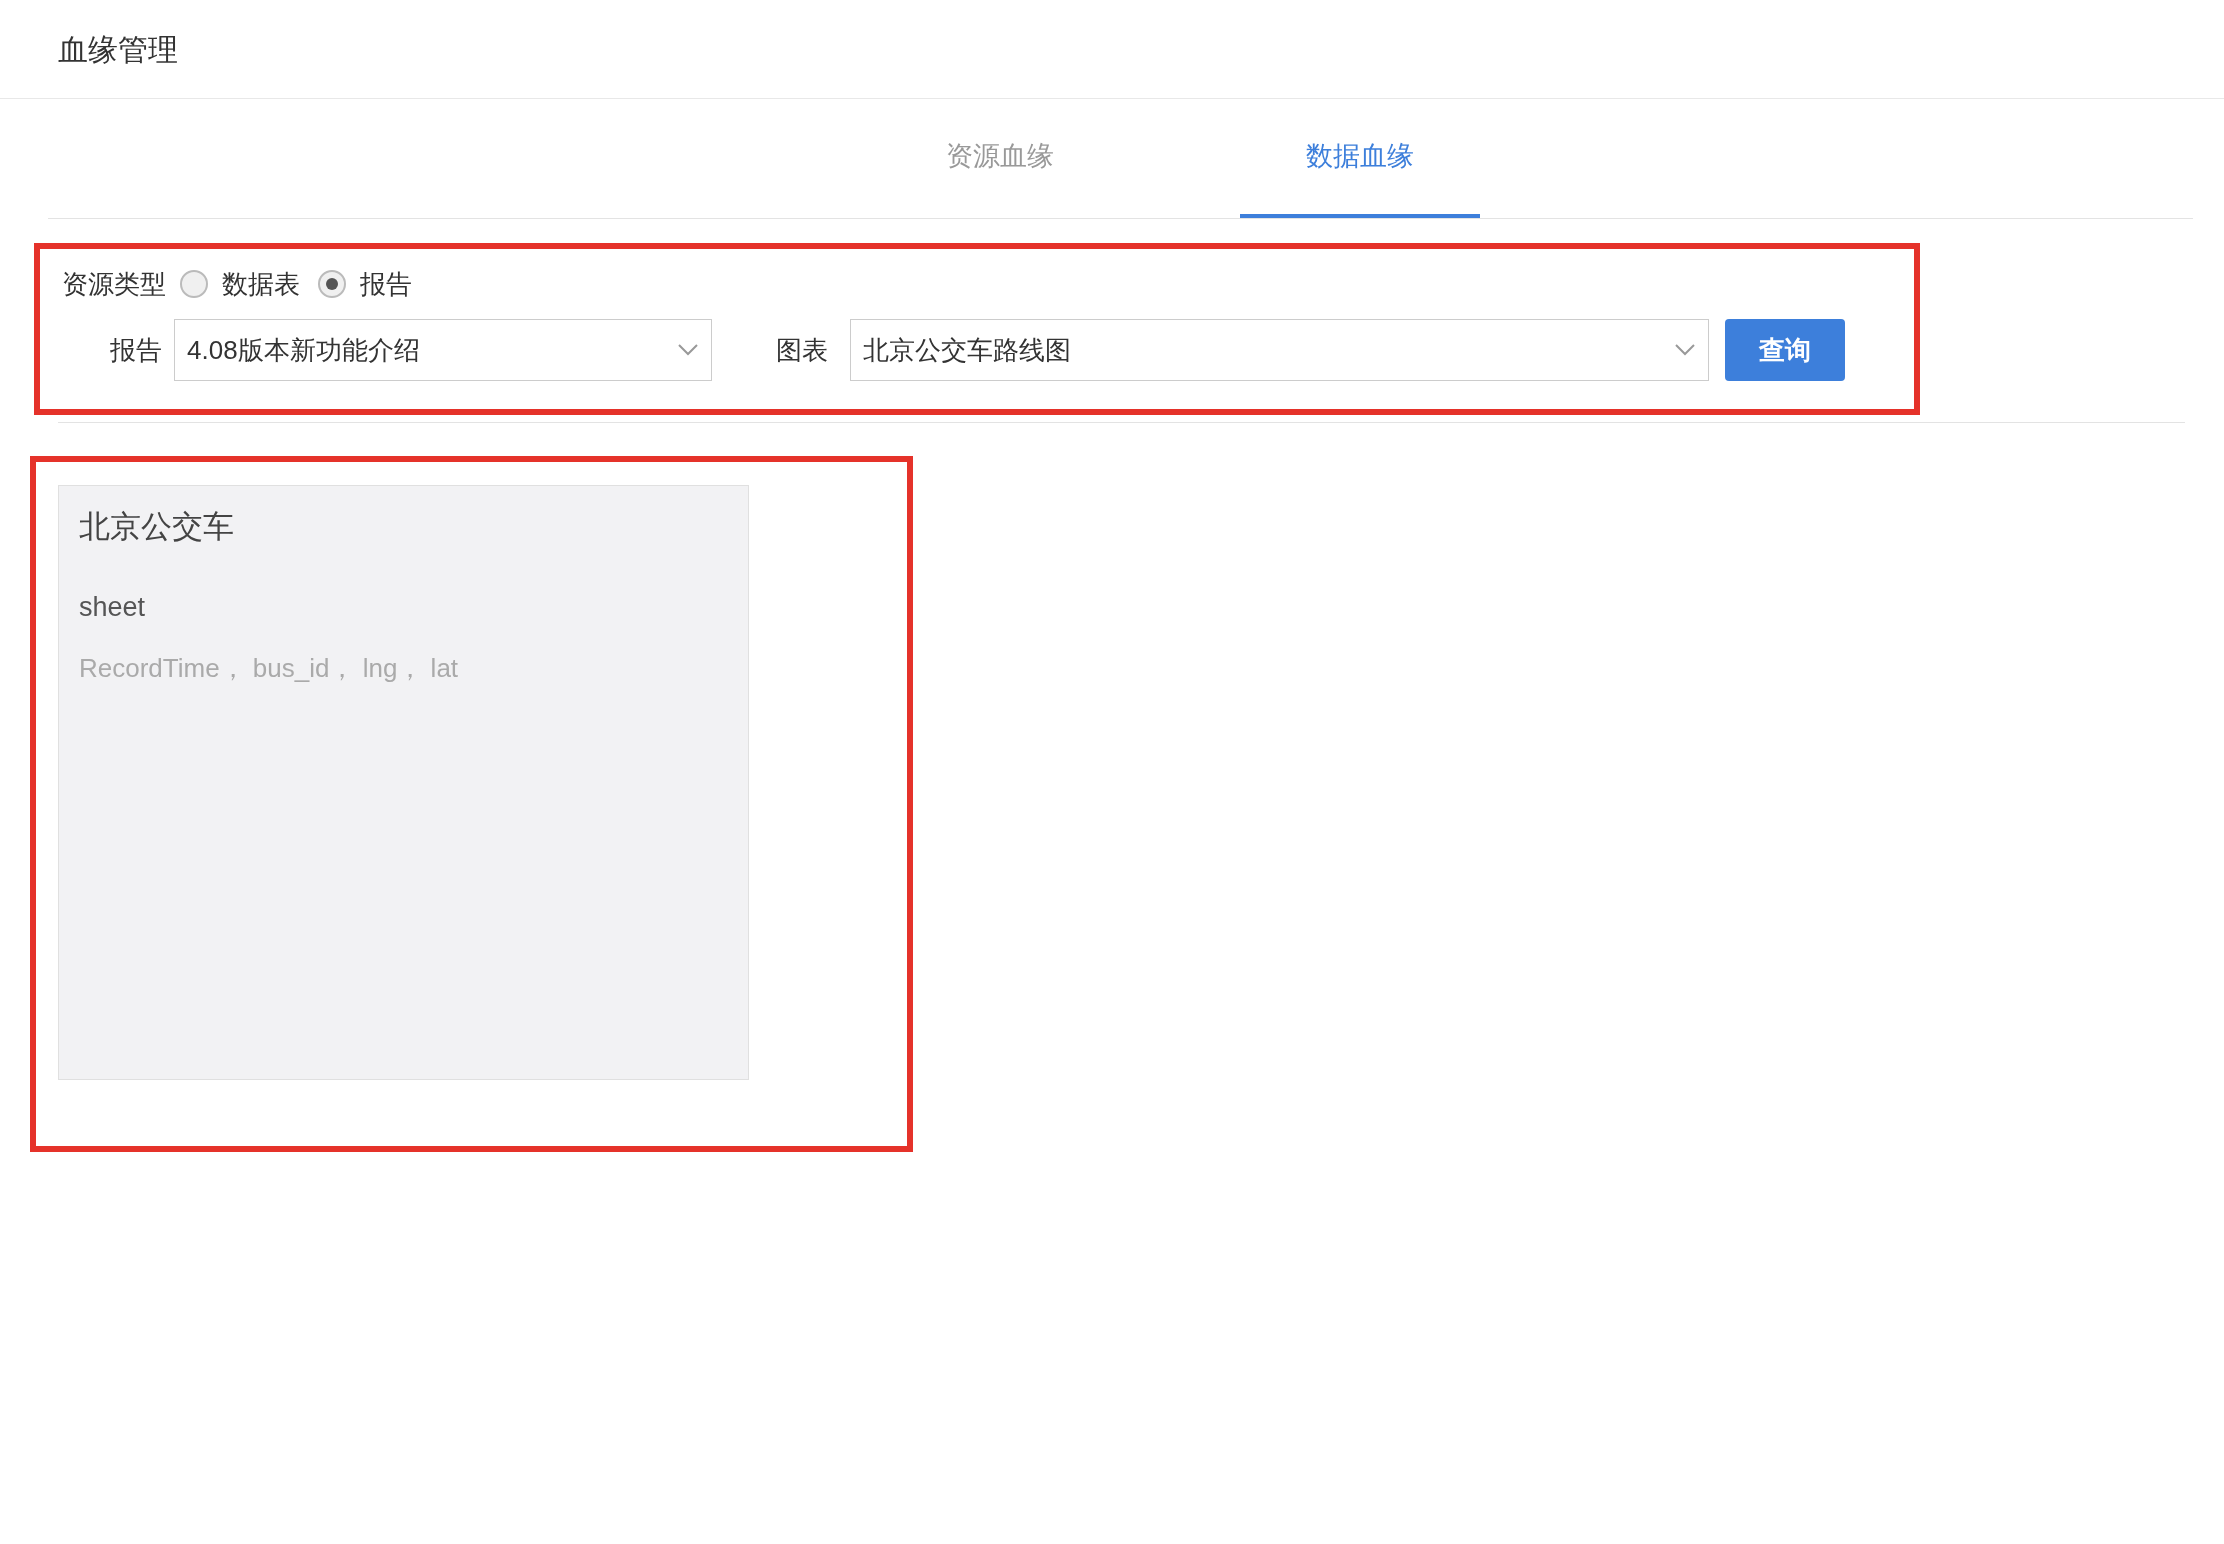 The width and height of the screenshot is (2224, 1544). What do you see at coordinates (386, 284) in the screenshot?
I see `radio-label: 报告` at bounding box center [386, 284].